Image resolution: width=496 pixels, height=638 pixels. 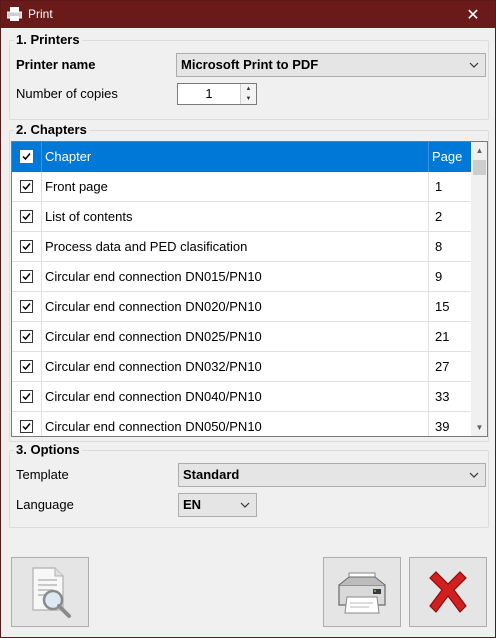 I want to click on window-title: Print, so click(x=40, y=14).